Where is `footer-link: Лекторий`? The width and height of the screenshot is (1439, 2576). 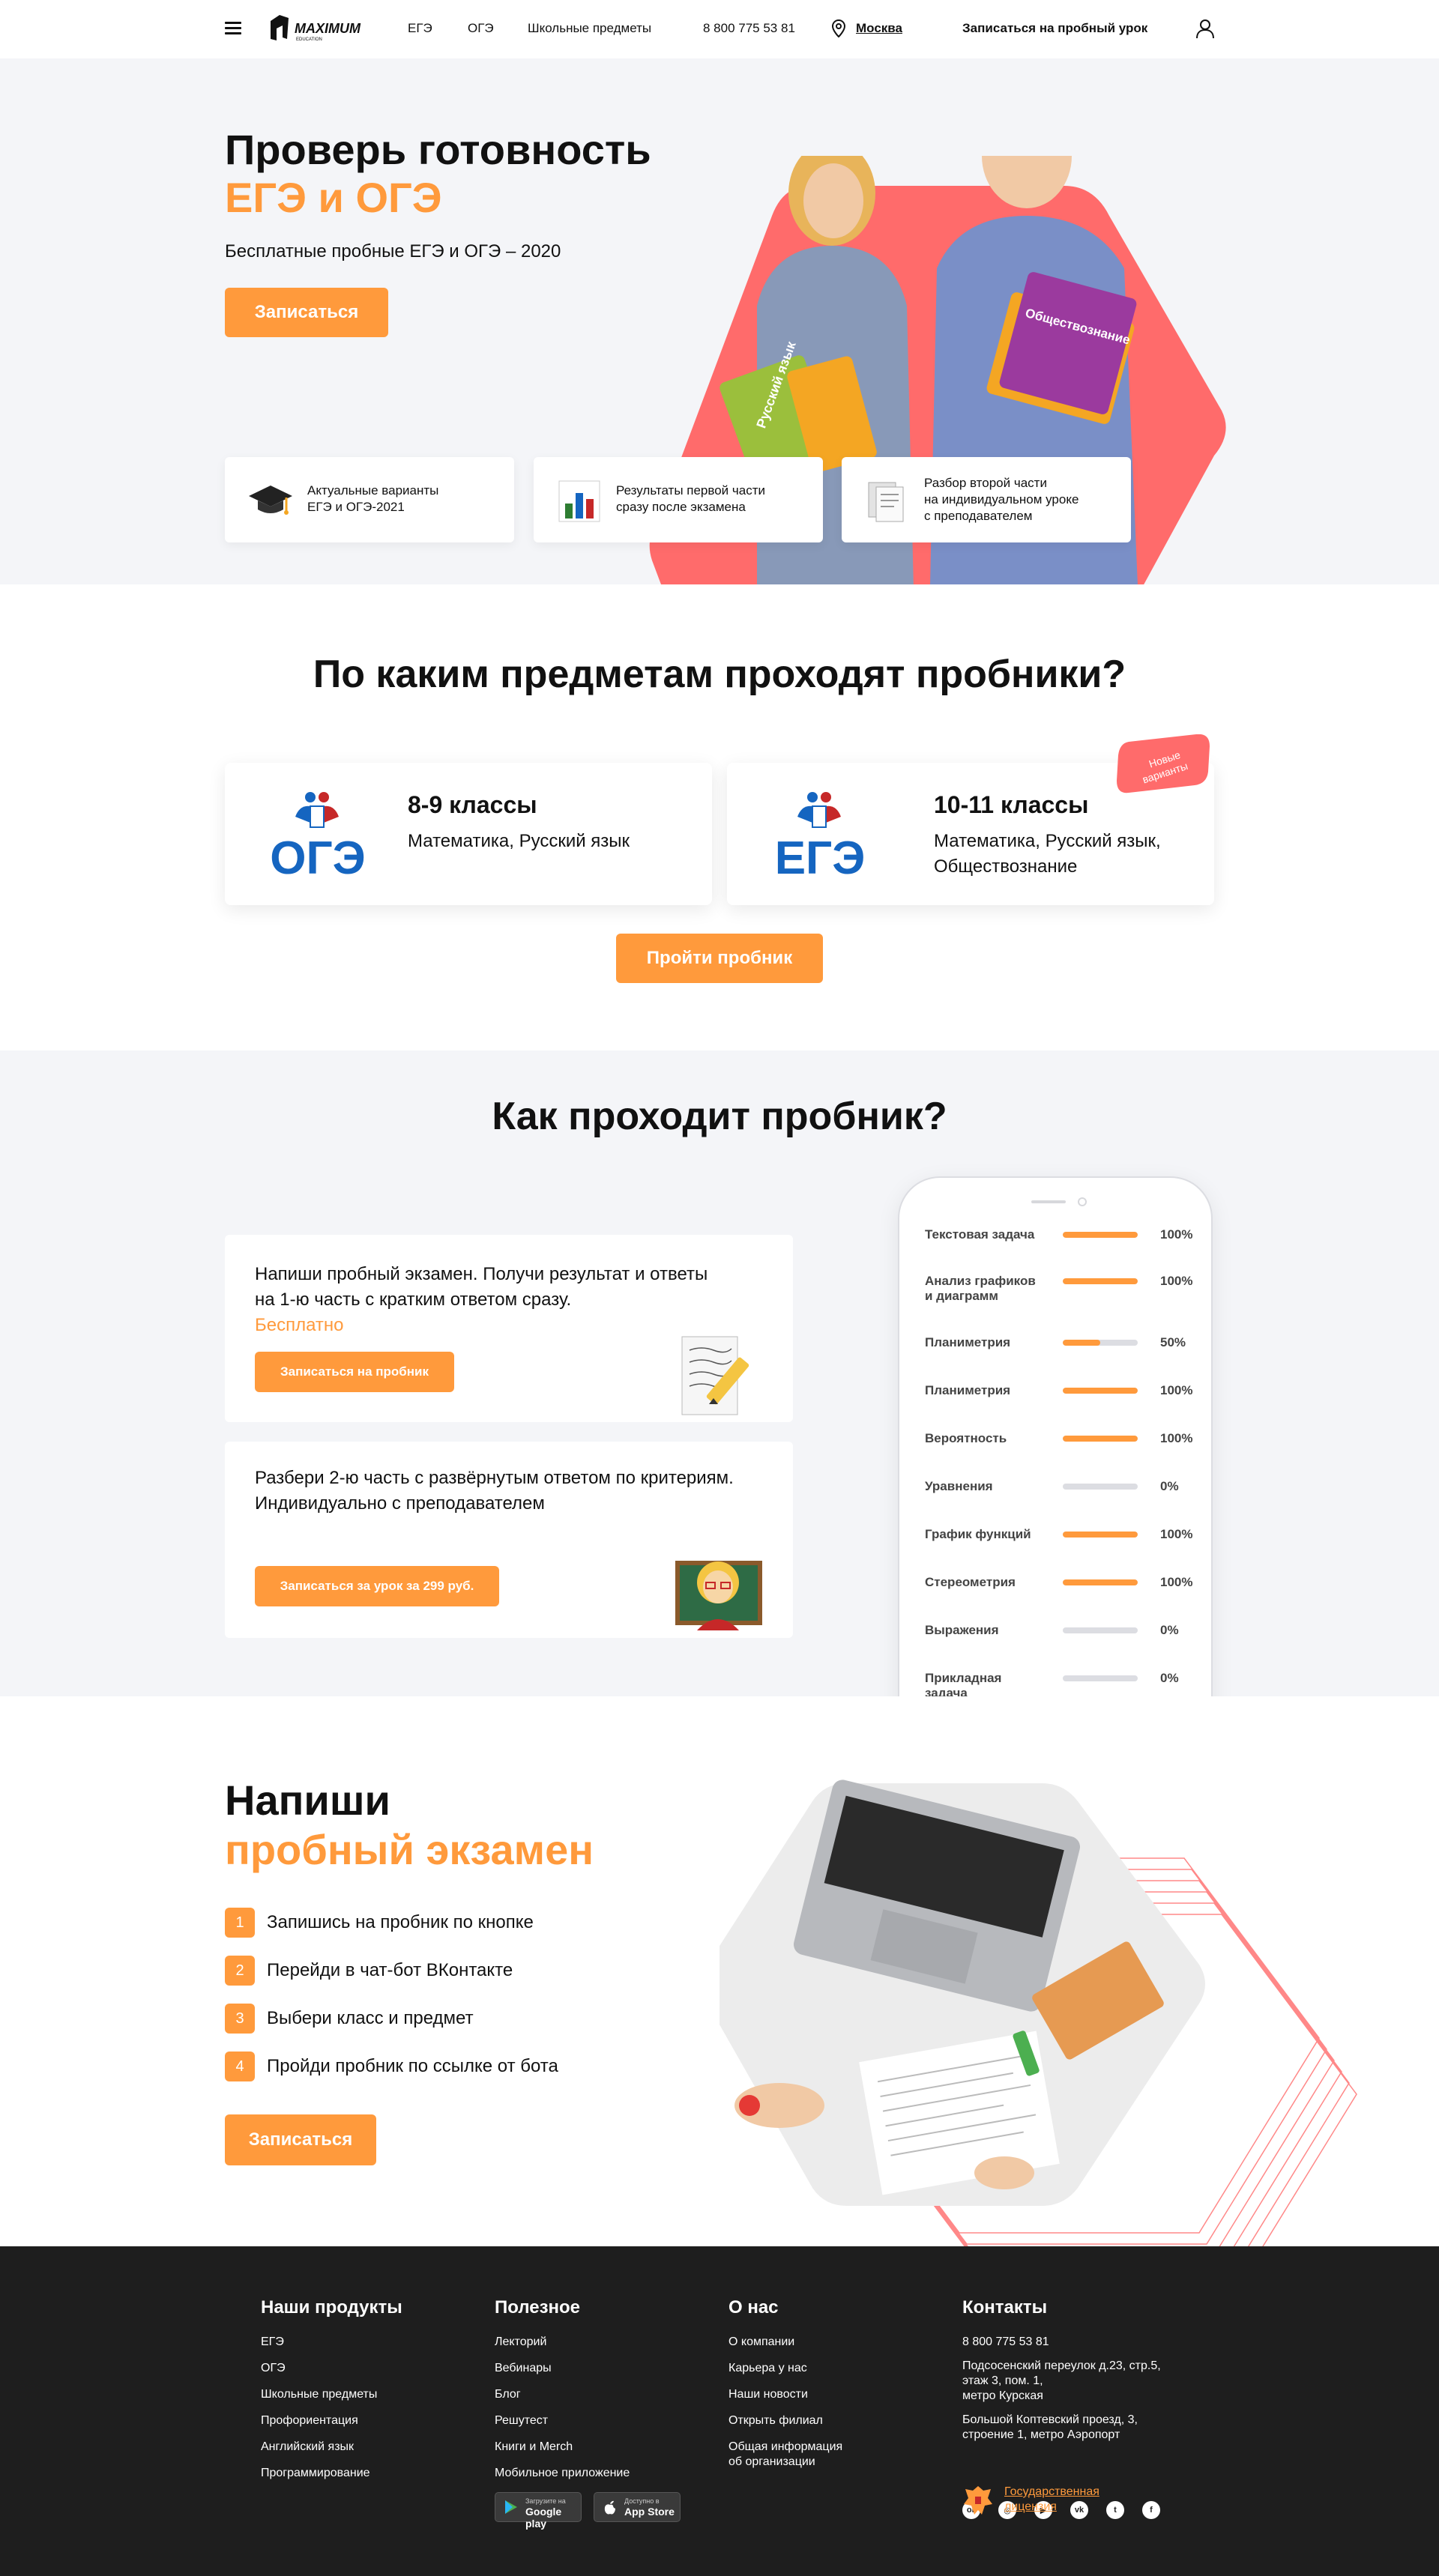 footer-link: Лекторий is located at coordinates (562, 2342).